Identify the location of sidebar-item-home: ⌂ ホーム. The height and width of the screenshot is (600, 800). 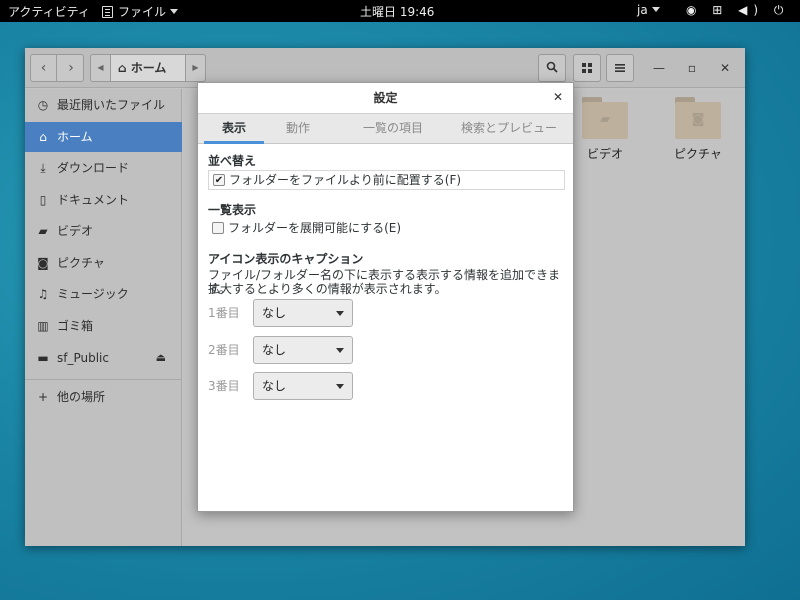
(103, 137).